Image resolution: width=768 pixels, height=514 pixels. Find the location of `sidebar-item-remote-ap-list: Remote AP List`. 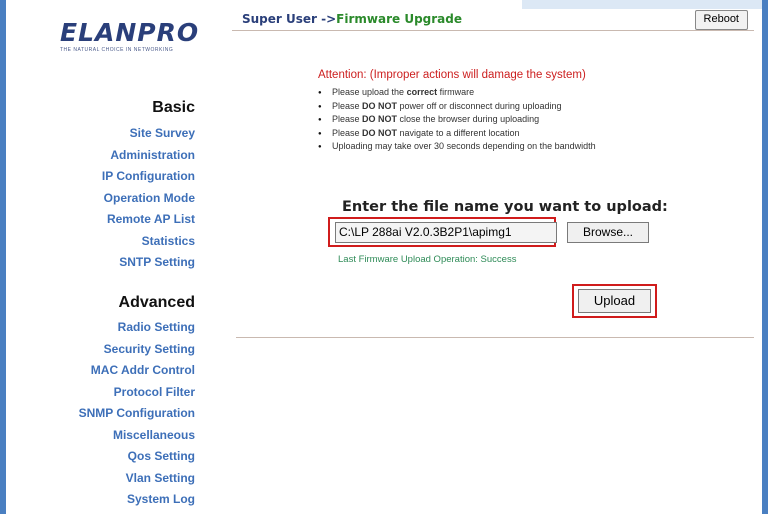

sidebar-item-remote-ap-list: Remote AP List is located at coordinates (148, 220).